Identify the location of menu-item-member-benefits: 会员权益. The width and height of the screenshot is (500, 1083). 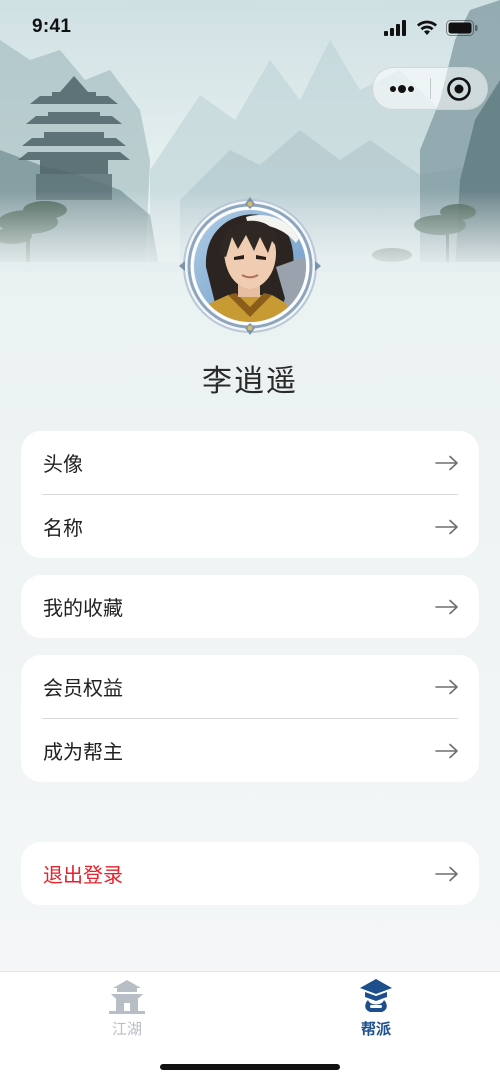
(250, 686).